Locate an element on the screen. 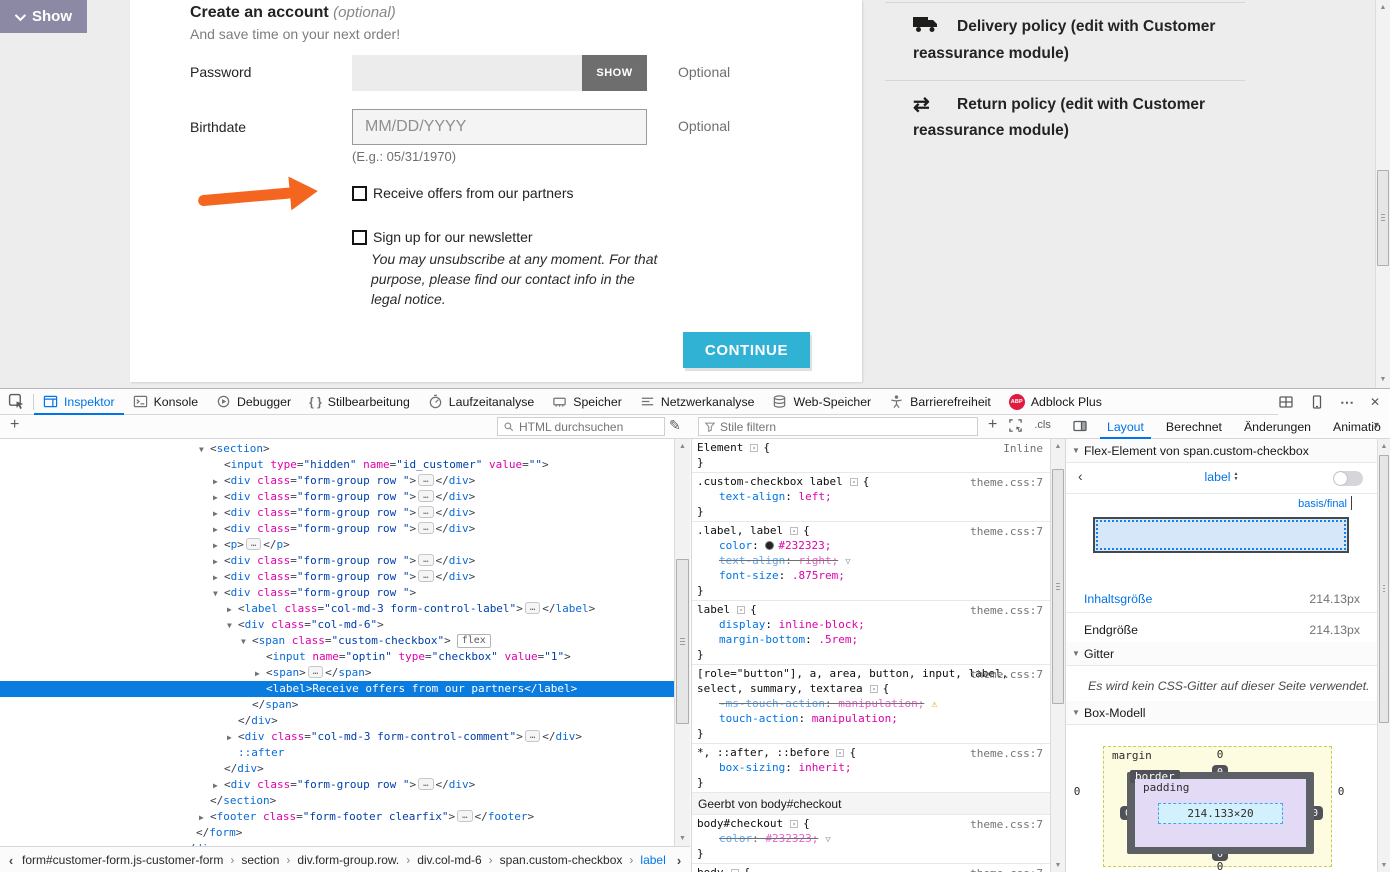  boxmodel-section-header: ▼ Box-Modell is located at coordinates (1221, 713).